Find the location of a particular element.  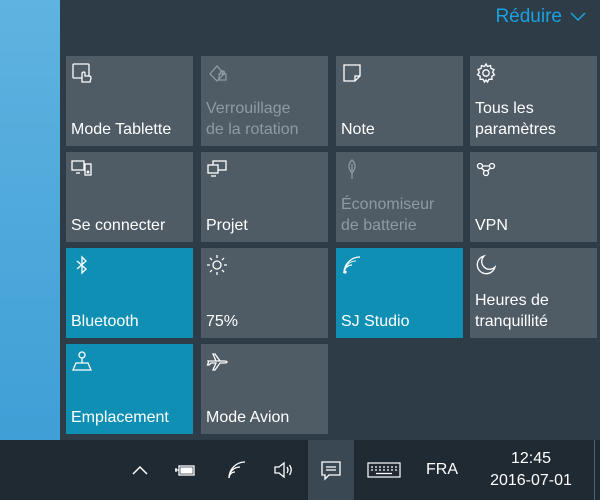

speaker-icon is located at coordinates (283, 470).